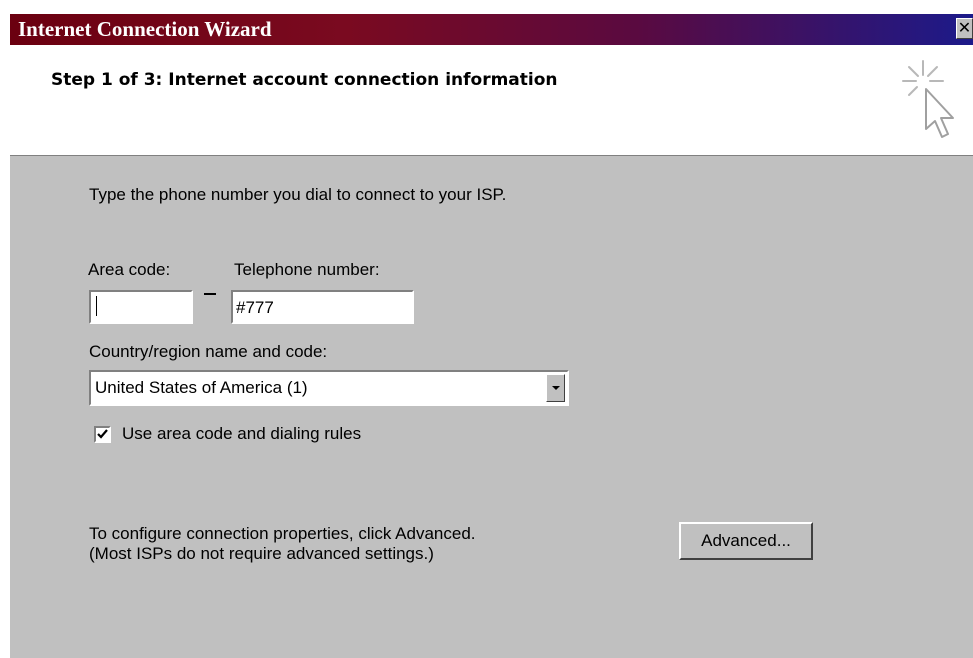  Describe the element at coordinates (208, 351) in the screenshot. I see `country-label: Country/region name and code:` at that location.